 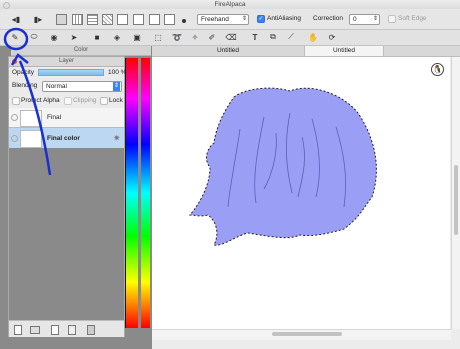 I want to click on vertical-scrollbar, so click(x=455, y=193).